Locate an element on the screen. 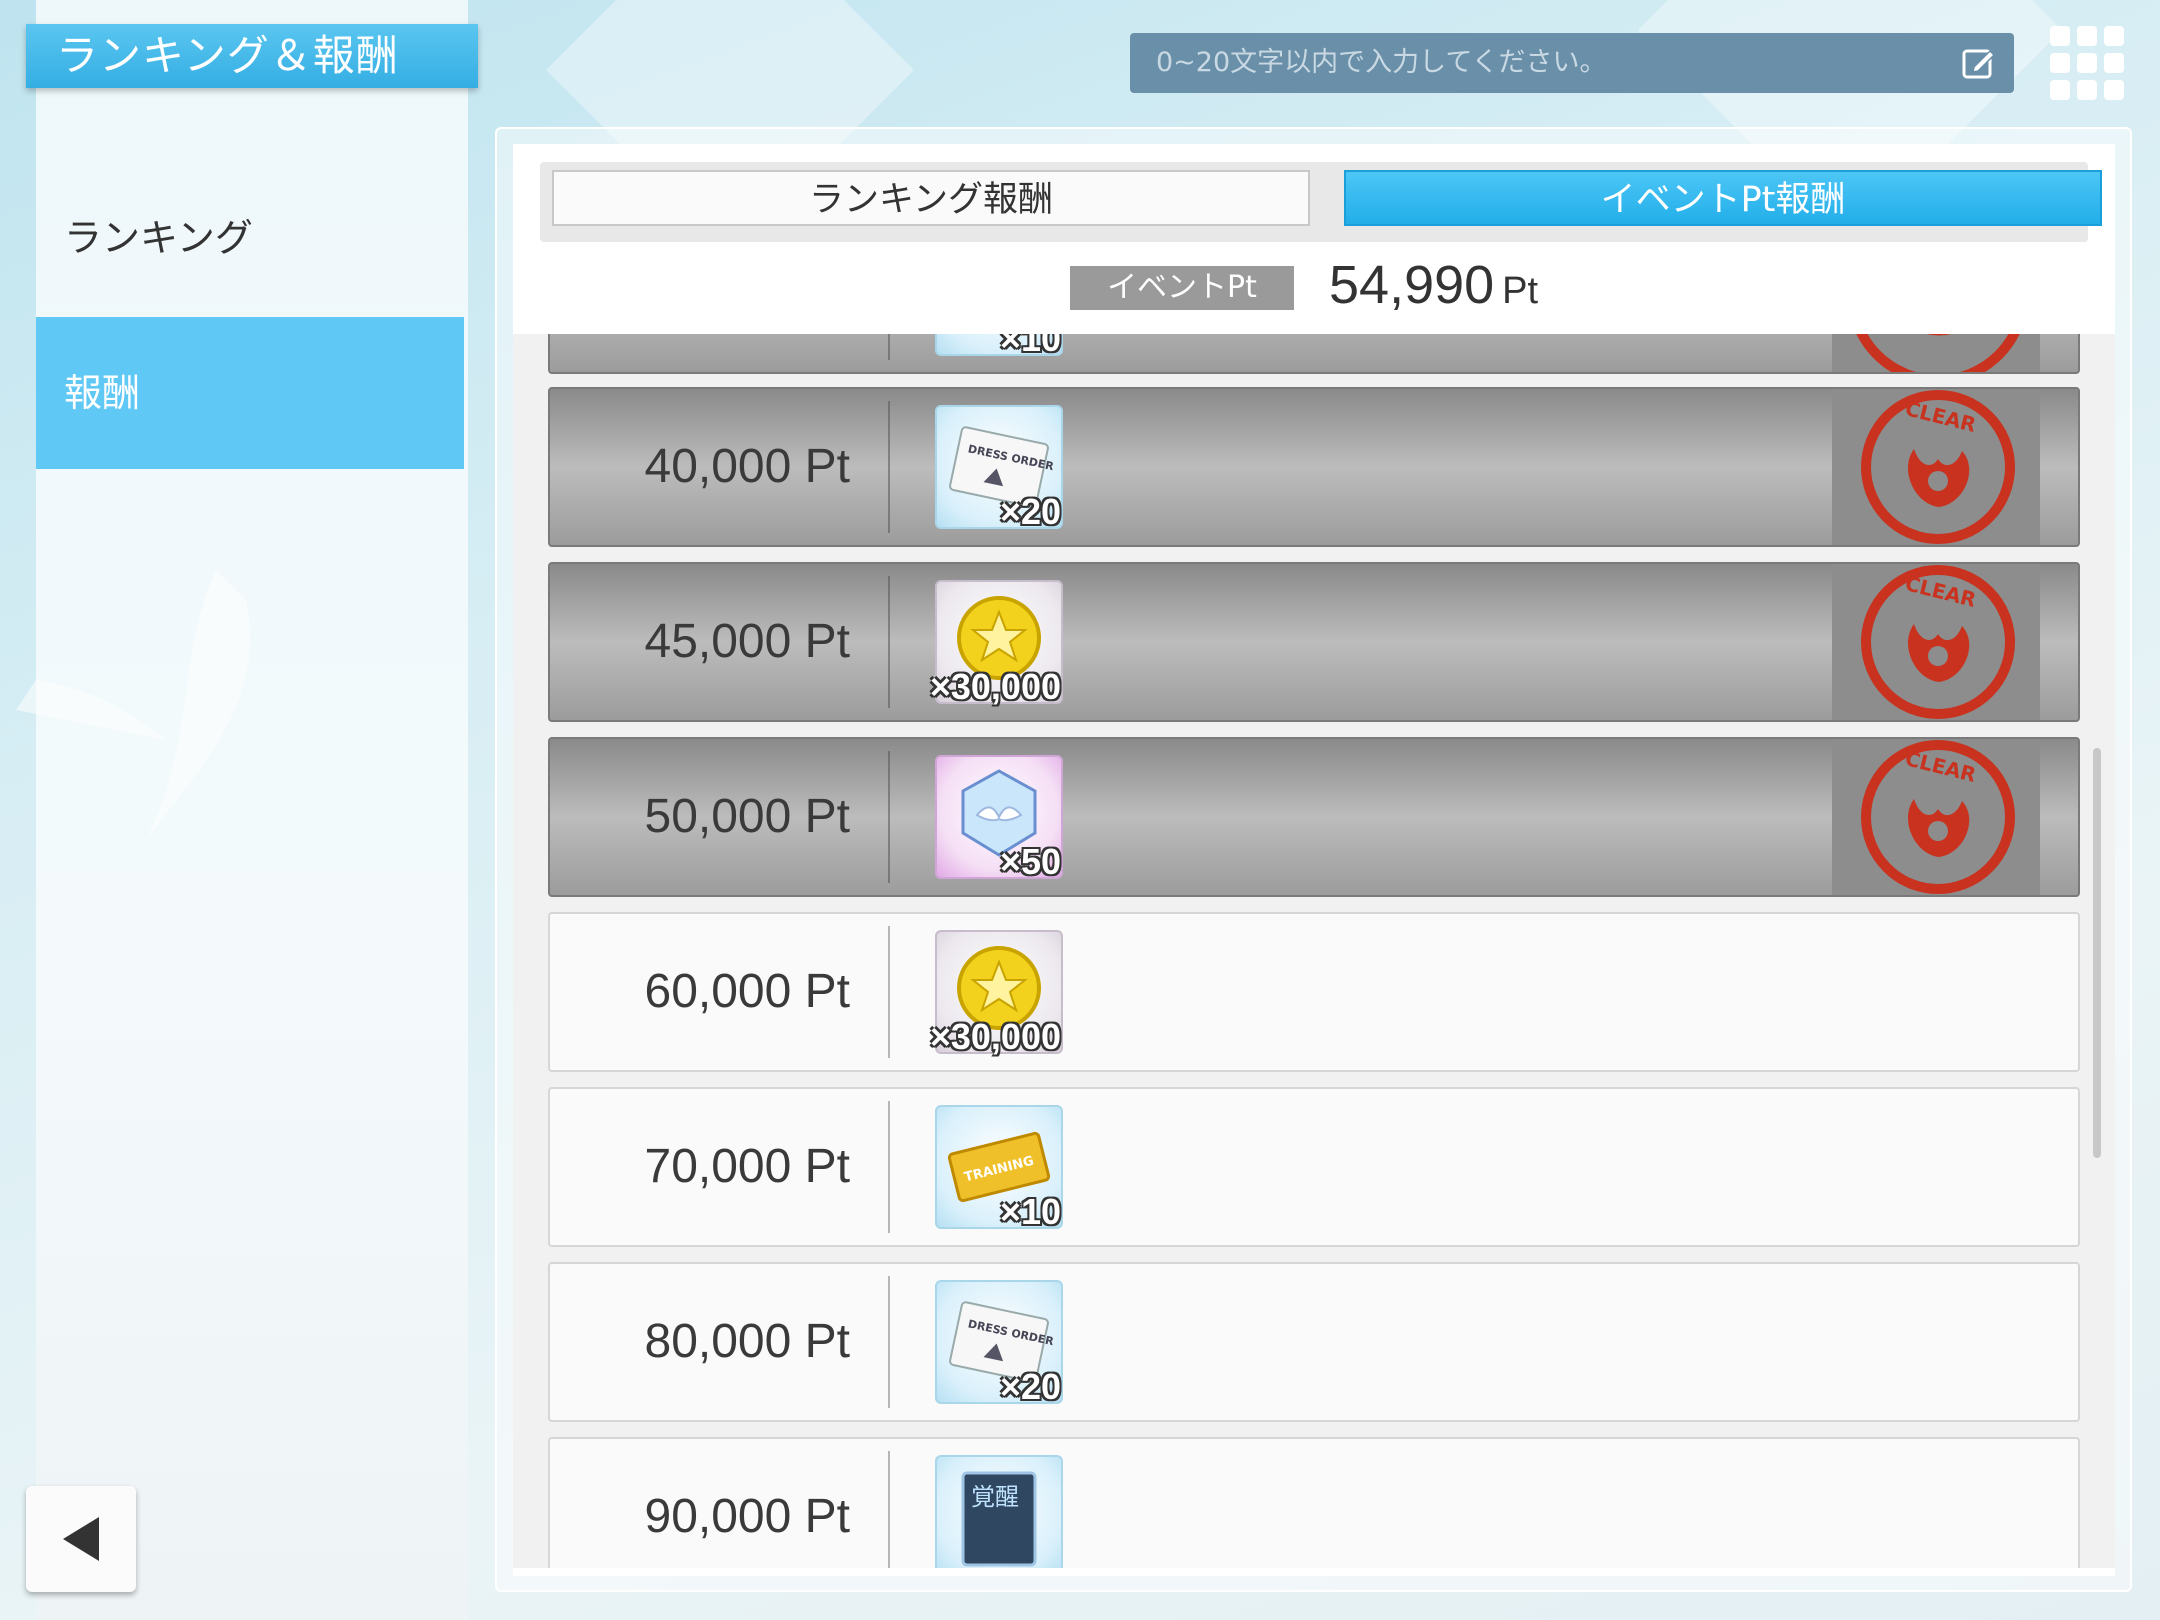 Image resolution: width=2160 pixels, height=1620 pixels. clear-stamp-box is located at coordinates (1936, 353).